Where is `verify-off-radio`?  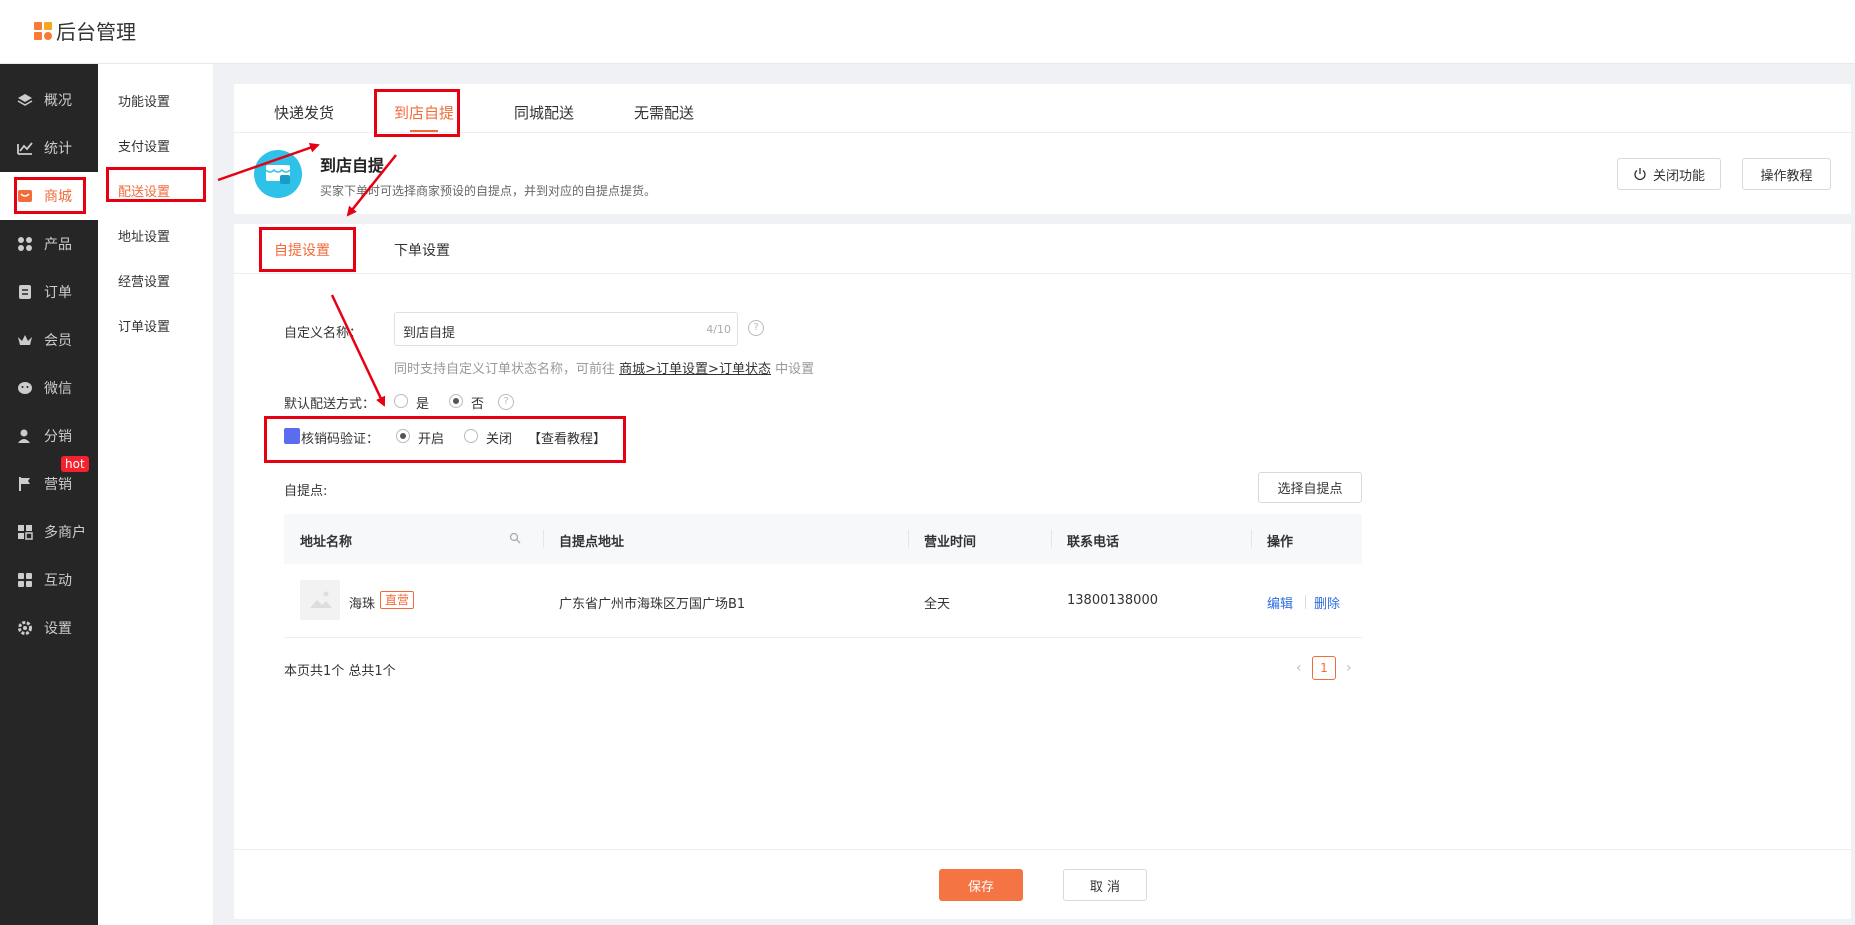
verify-off-radio is located at coordinates (471, 436).